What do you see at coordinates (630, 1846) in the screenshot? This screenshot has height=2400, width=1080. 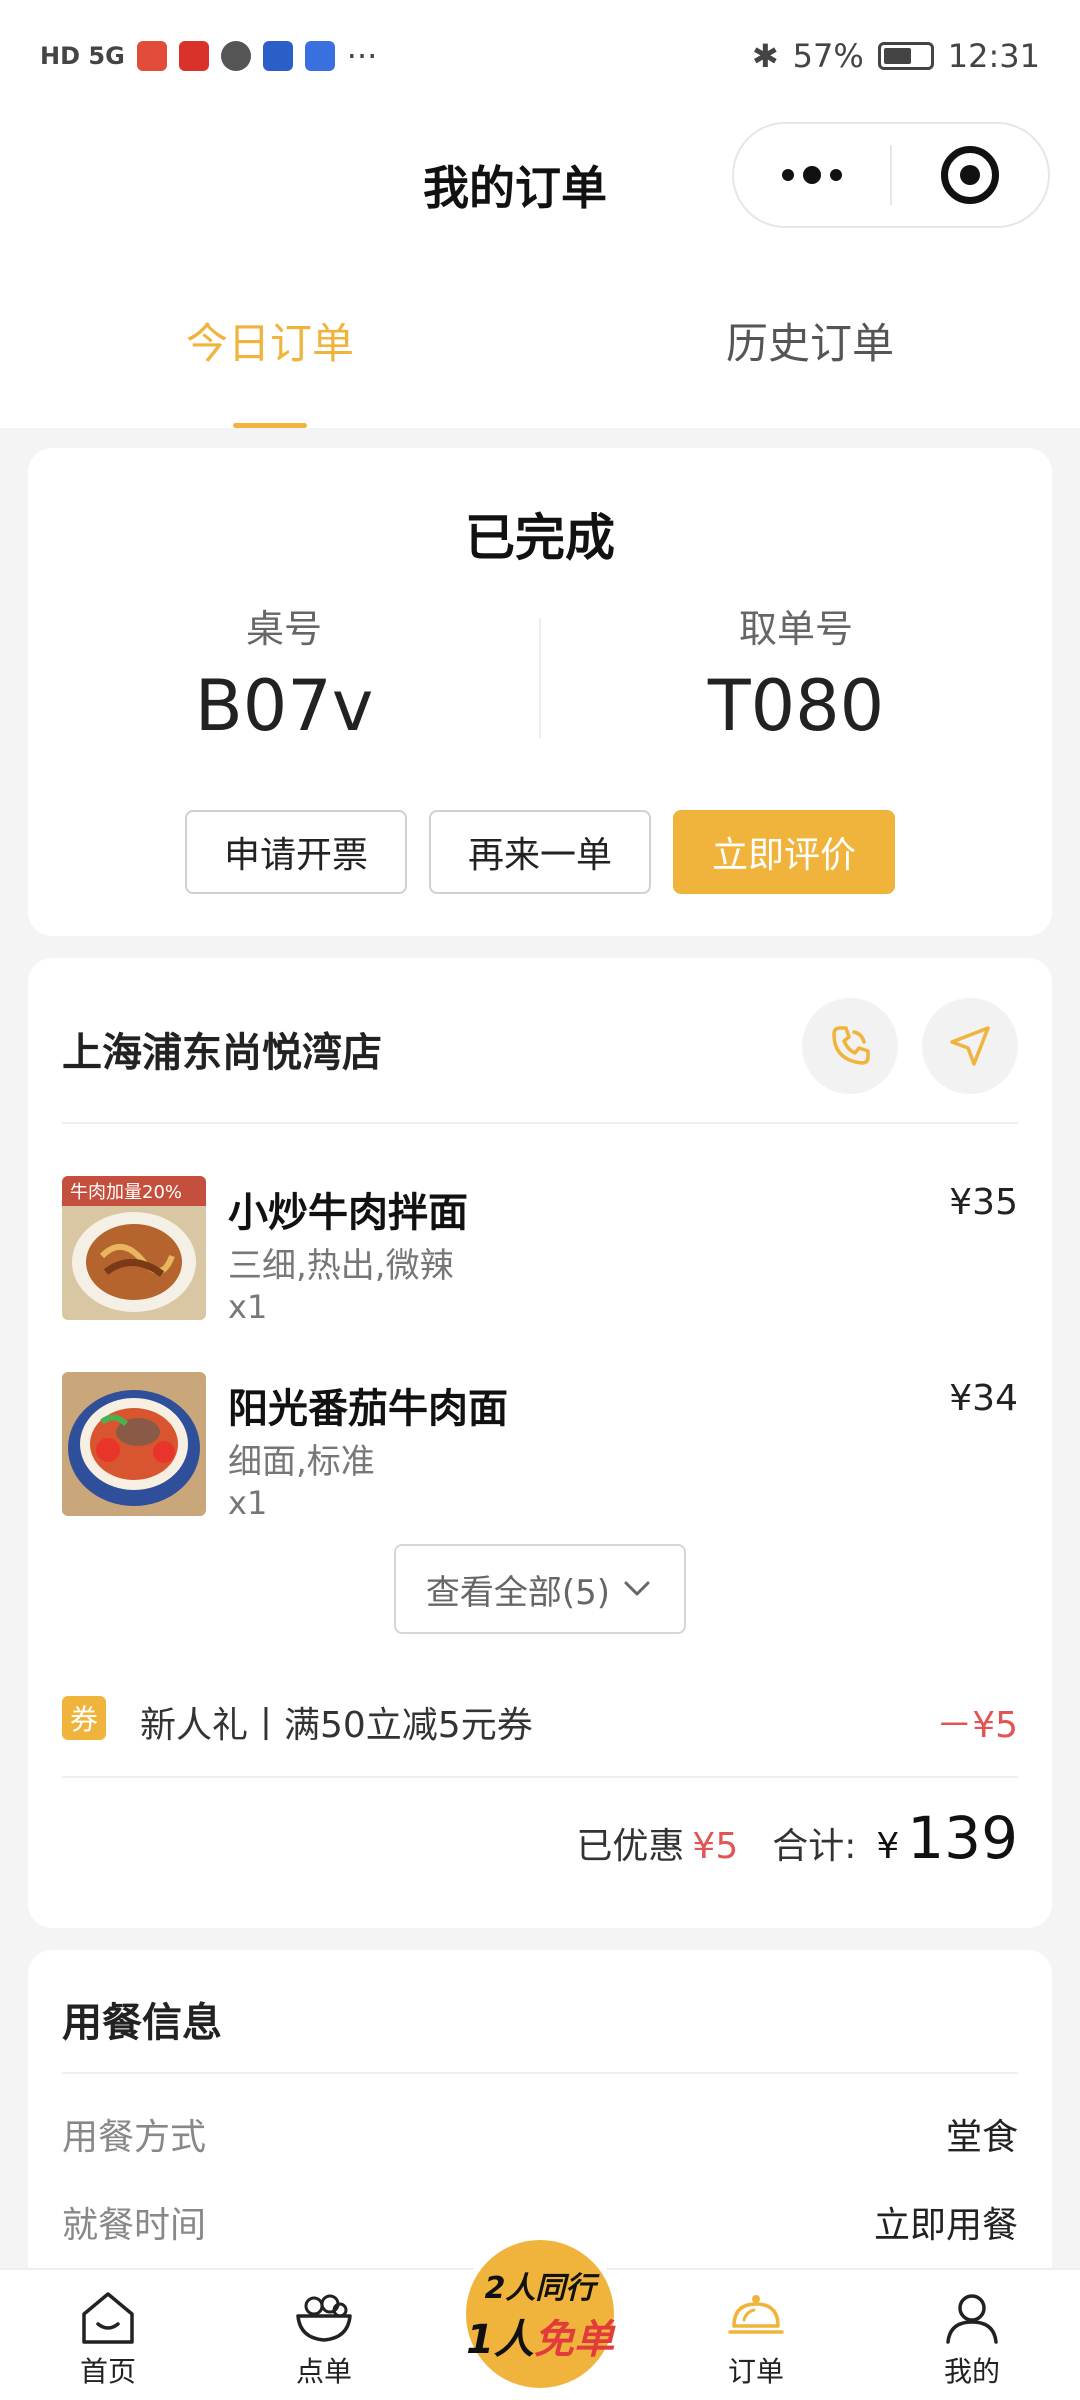 I see `discount-label: 已优惠` at bounding box center [630, 1846].